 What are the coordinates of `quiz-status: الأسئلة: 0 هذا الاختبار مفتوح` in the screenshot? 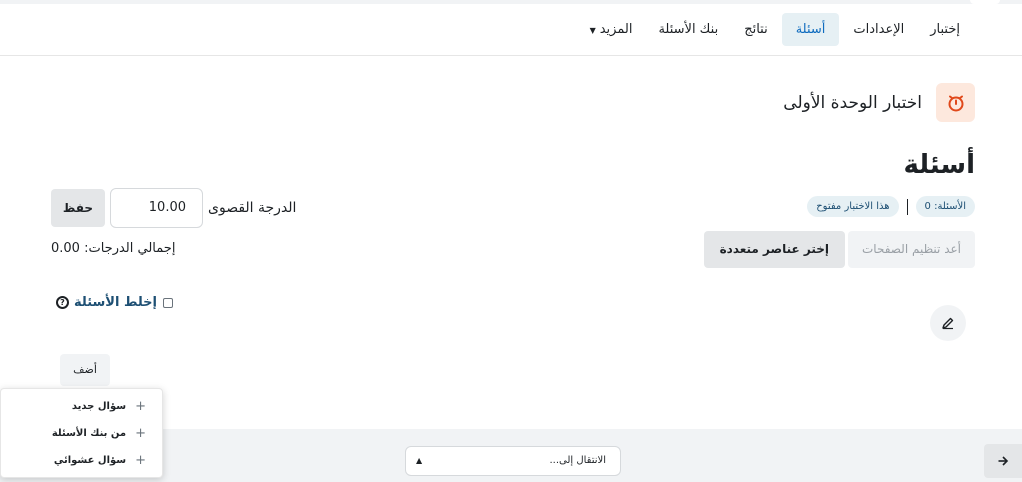 It's located at (891, 206).